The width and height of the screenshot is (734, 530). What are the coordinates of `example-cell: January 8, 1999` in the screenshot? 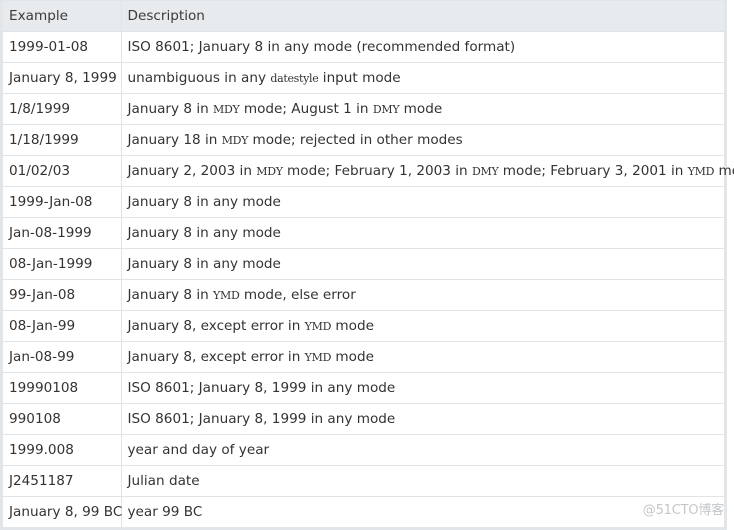 It's located at (62, 77).